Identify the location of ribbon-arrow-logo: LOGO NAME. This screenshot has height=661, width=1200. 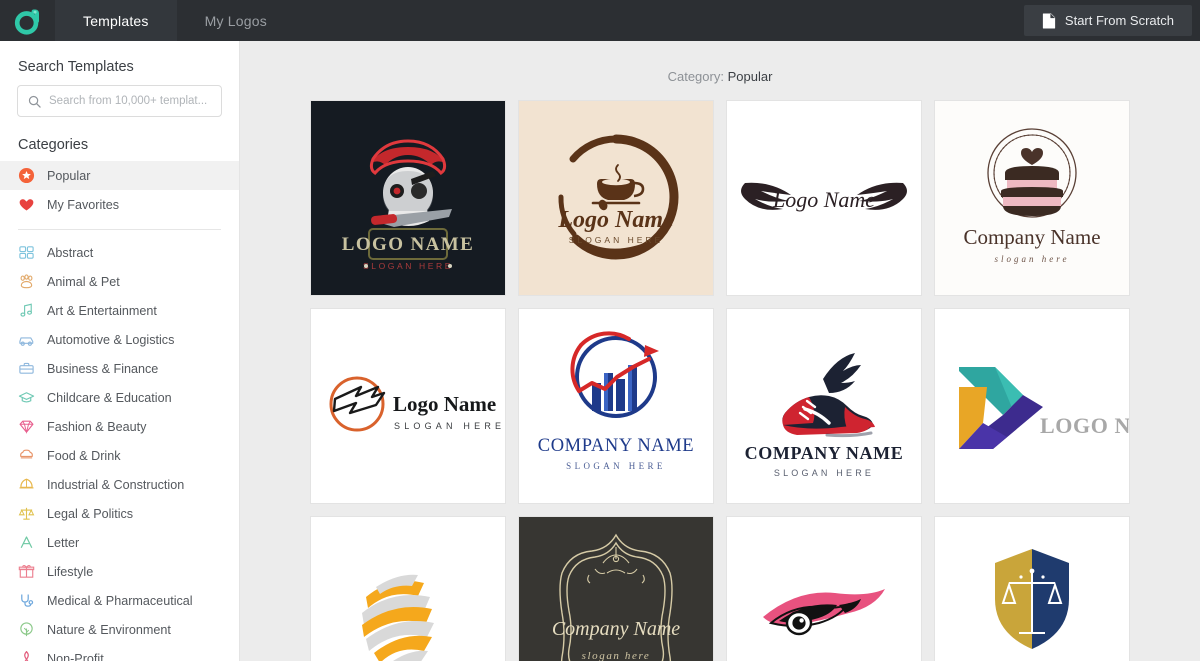
(1032, 406).